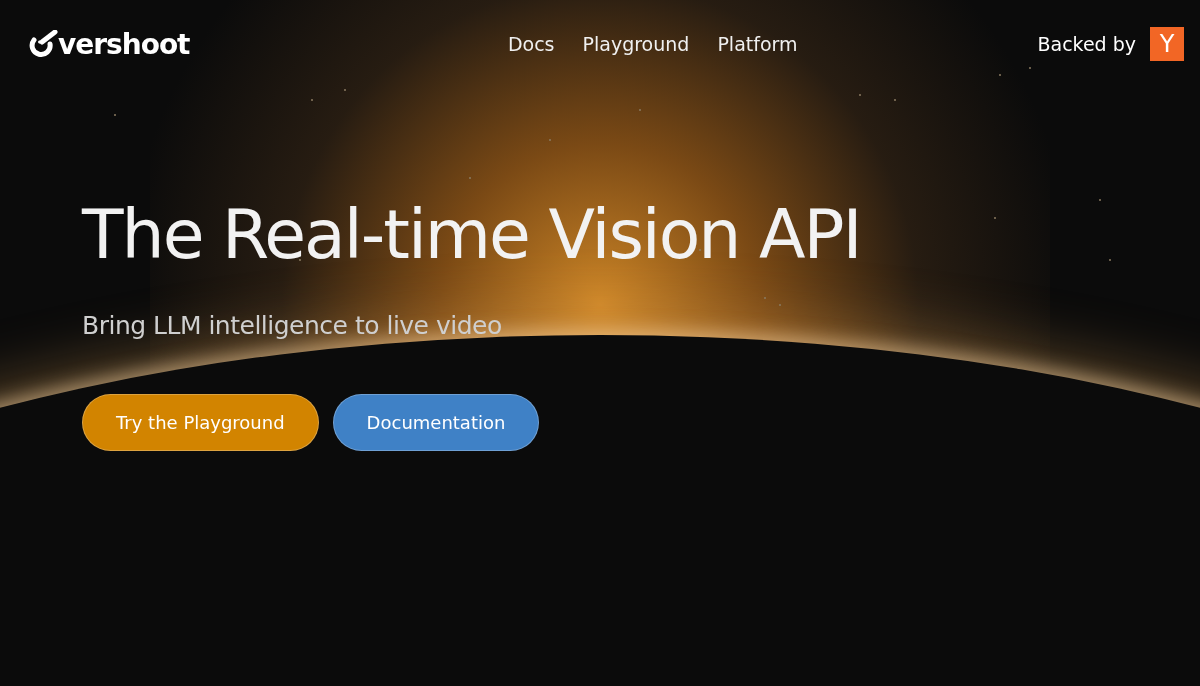 The width and height of the screenshot is (1200, 686). I want to click on logo-icon, so click(43, 44).